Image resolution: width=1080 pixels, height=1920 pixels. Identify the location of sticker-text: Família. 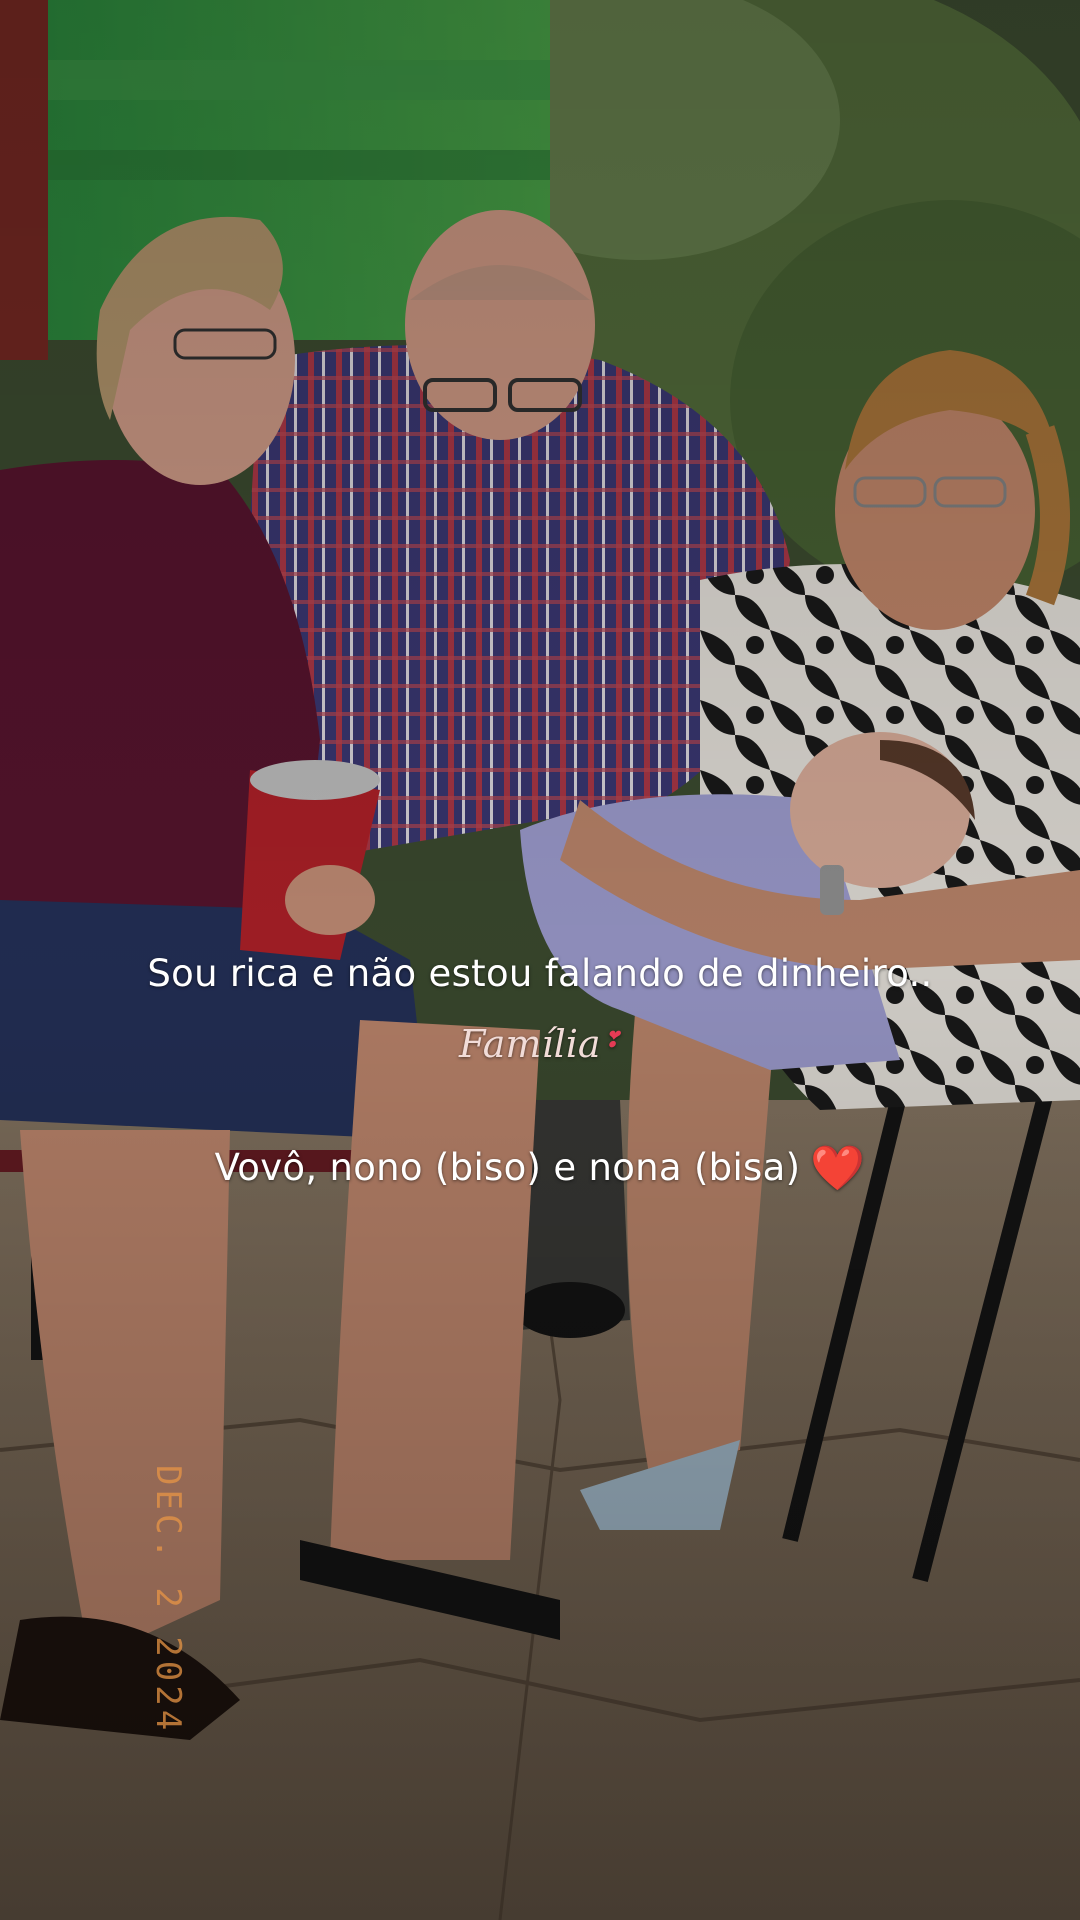
(529, 1044).